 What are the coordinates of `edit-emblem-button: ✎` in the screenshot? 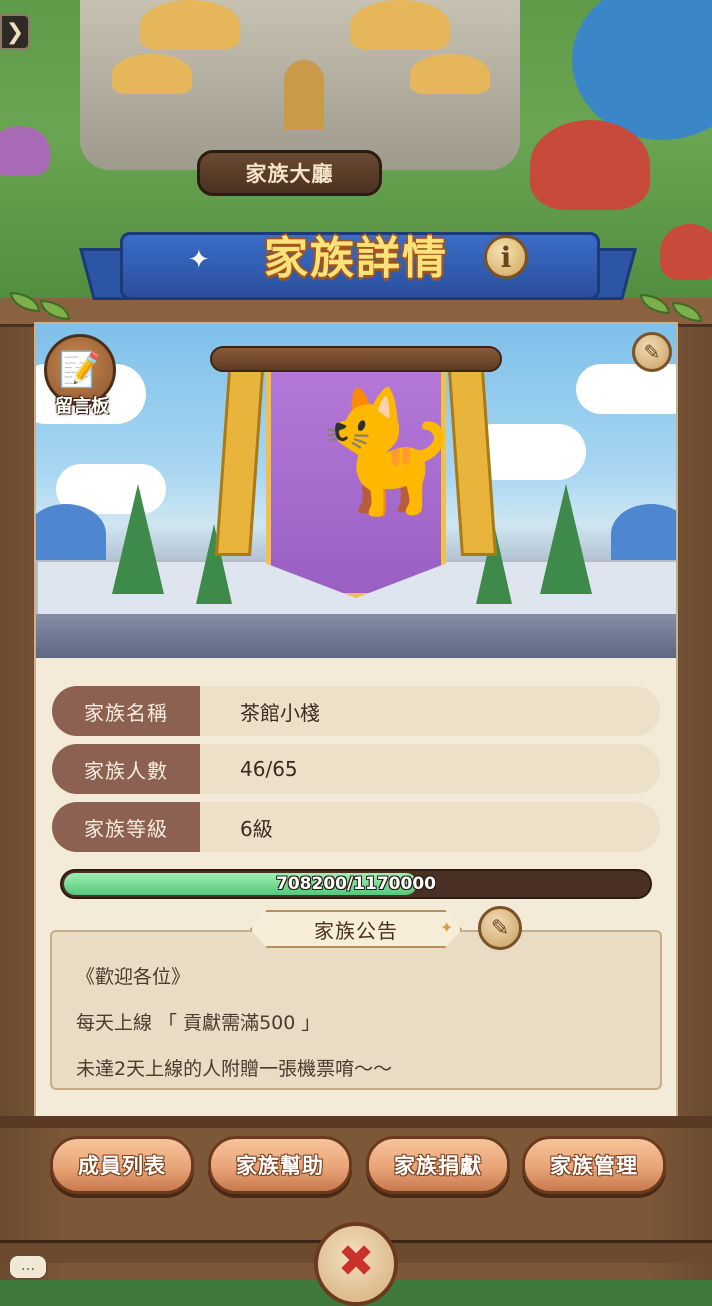 It's located at (652, 352).